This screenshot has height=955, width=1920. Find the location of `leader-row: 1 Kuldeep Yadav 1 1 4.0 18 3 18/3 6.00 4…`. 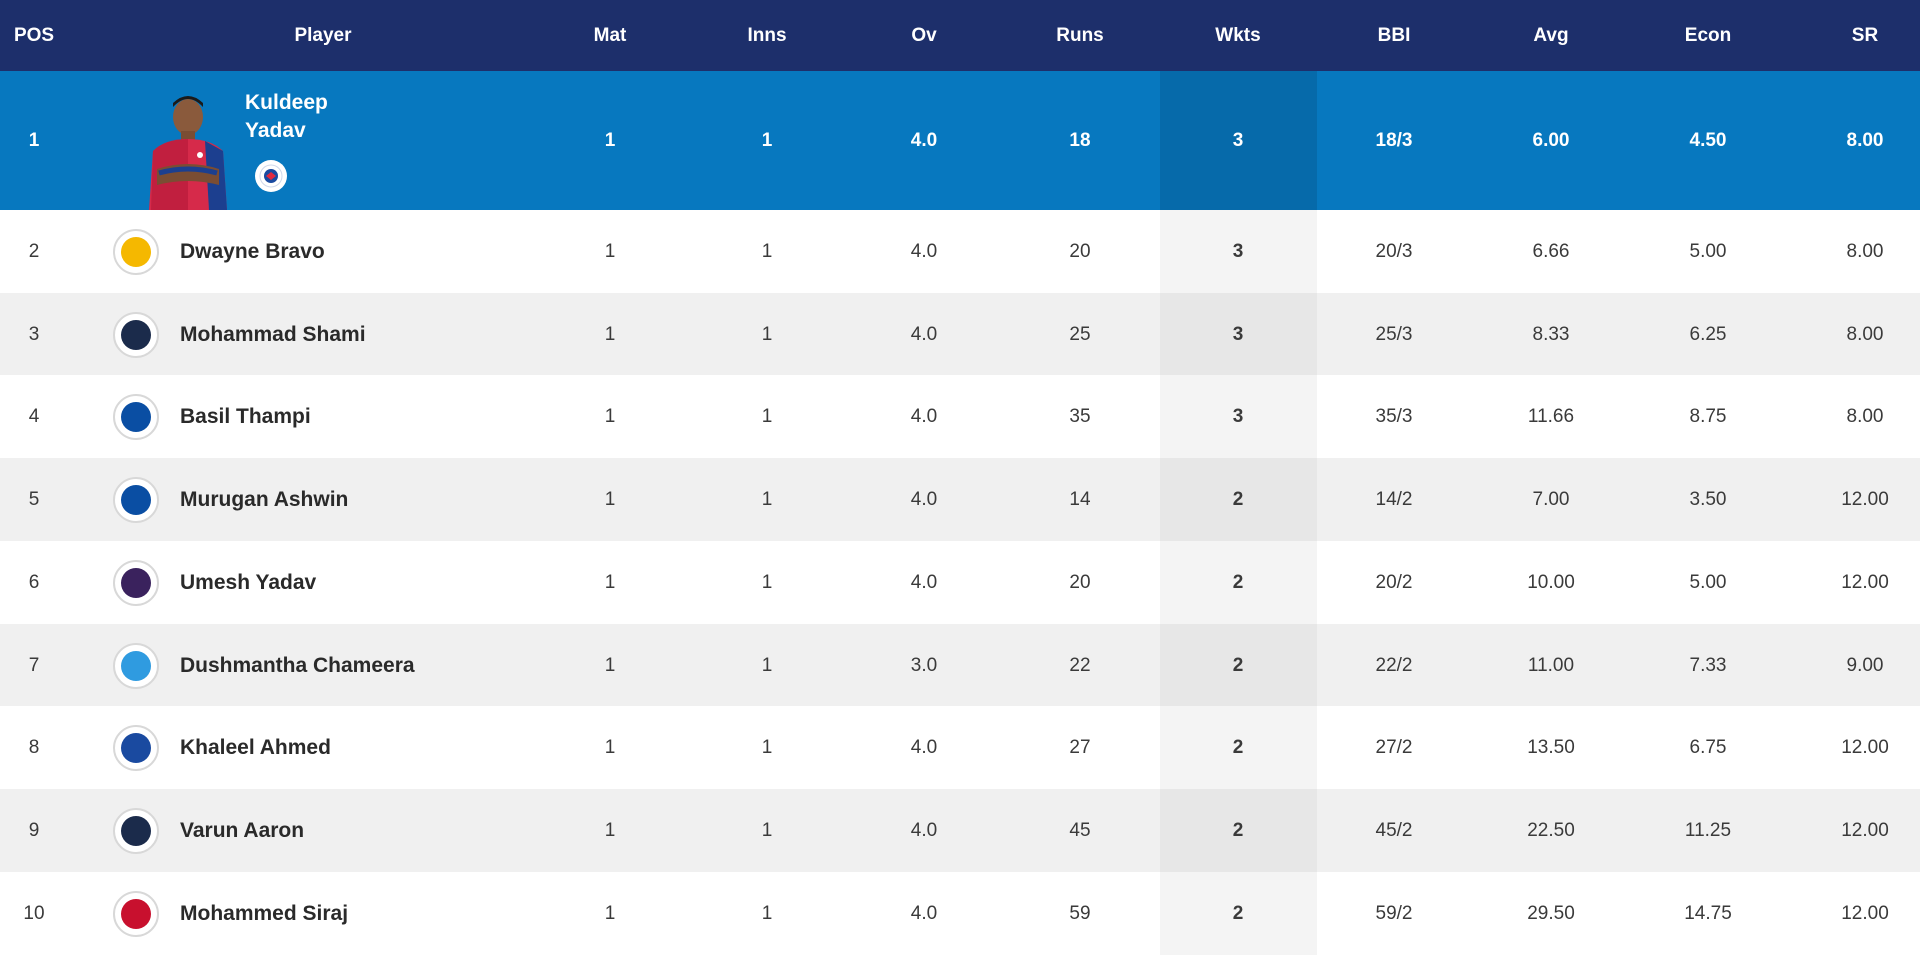

leader-row: 1 Kuldeep Yadav 1 1 4.0 18 3 18/3 6.00 4… is located at coordinates (960, 140).